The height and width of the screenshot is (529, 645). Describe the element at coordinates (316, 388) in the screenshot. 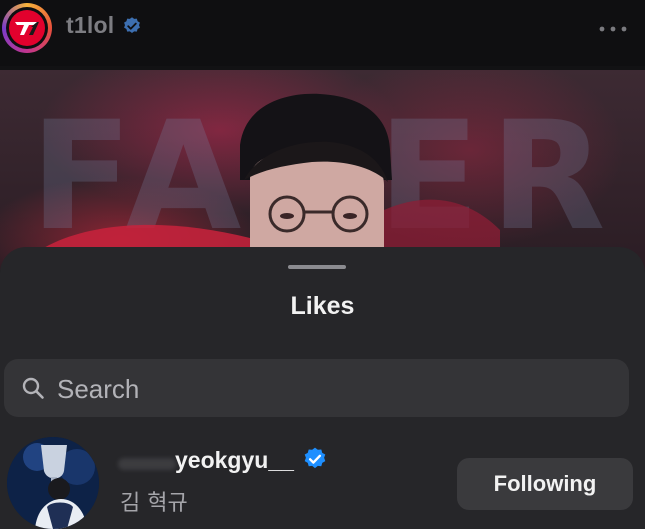

I see `search-input: Search` at that location.